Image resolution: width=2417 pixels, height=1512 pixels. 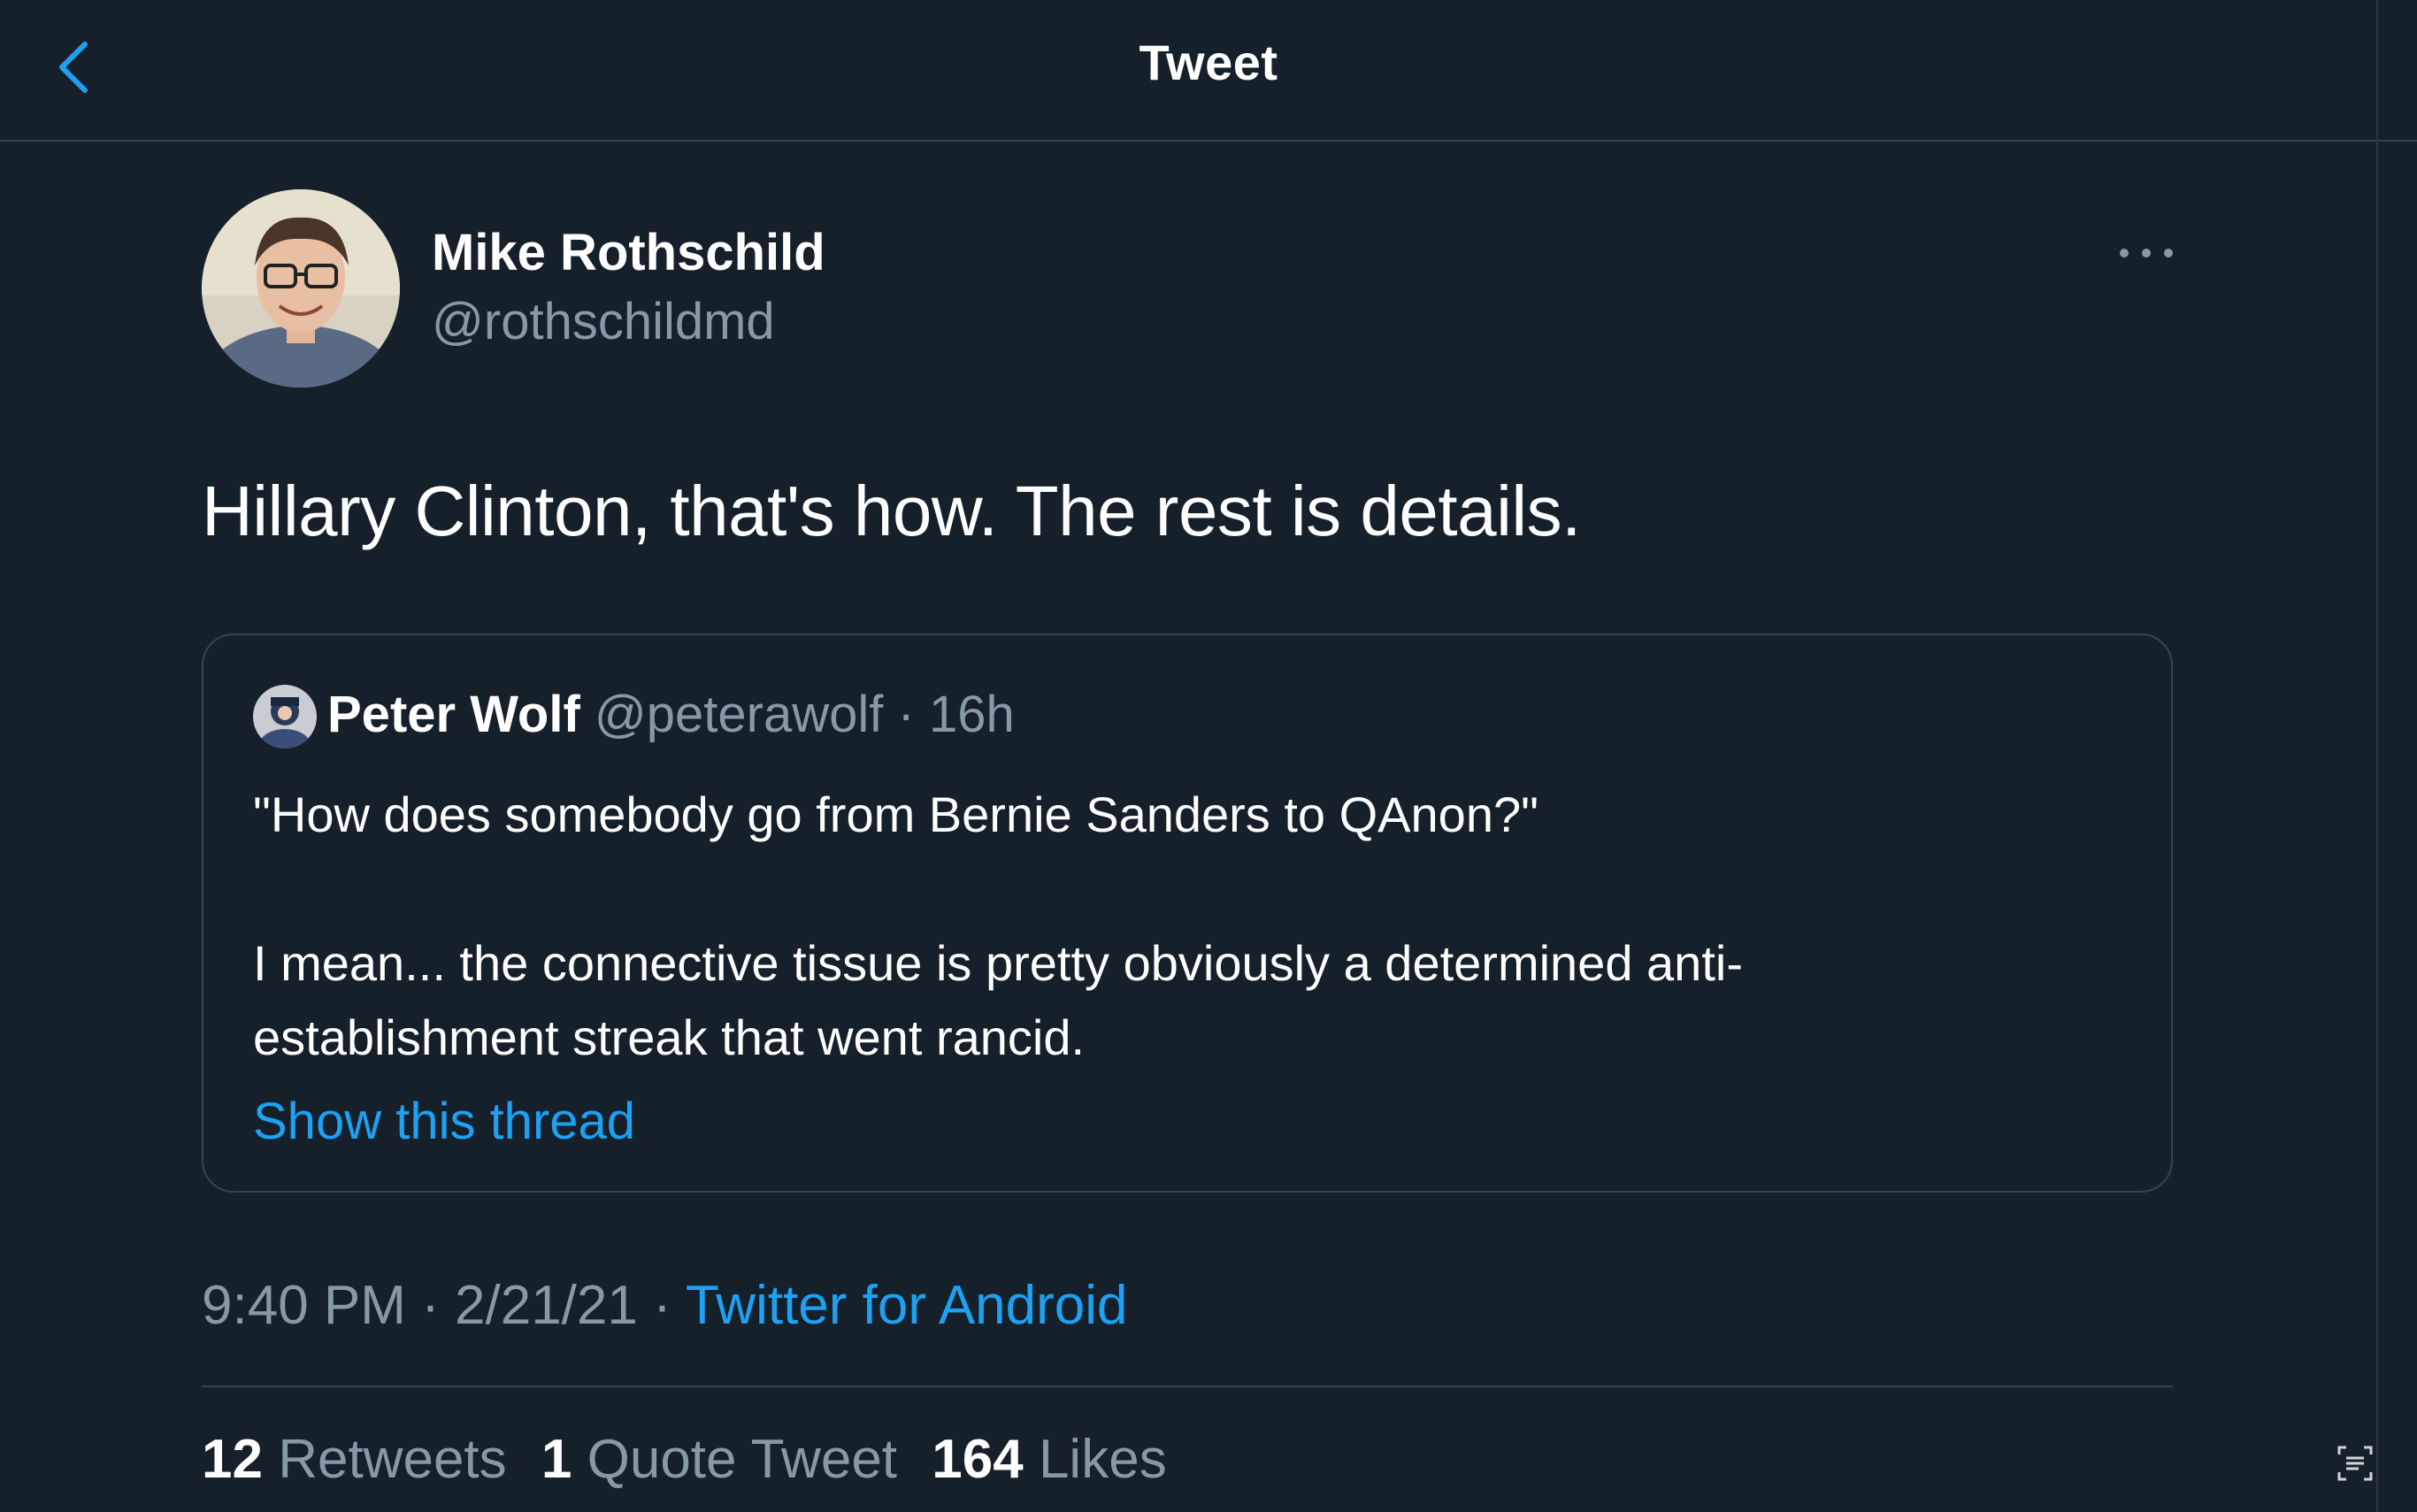 What do you see at coordinates (301, 288) in the screenshot?
I see `author-avatar` at bounding box center [301, 288].